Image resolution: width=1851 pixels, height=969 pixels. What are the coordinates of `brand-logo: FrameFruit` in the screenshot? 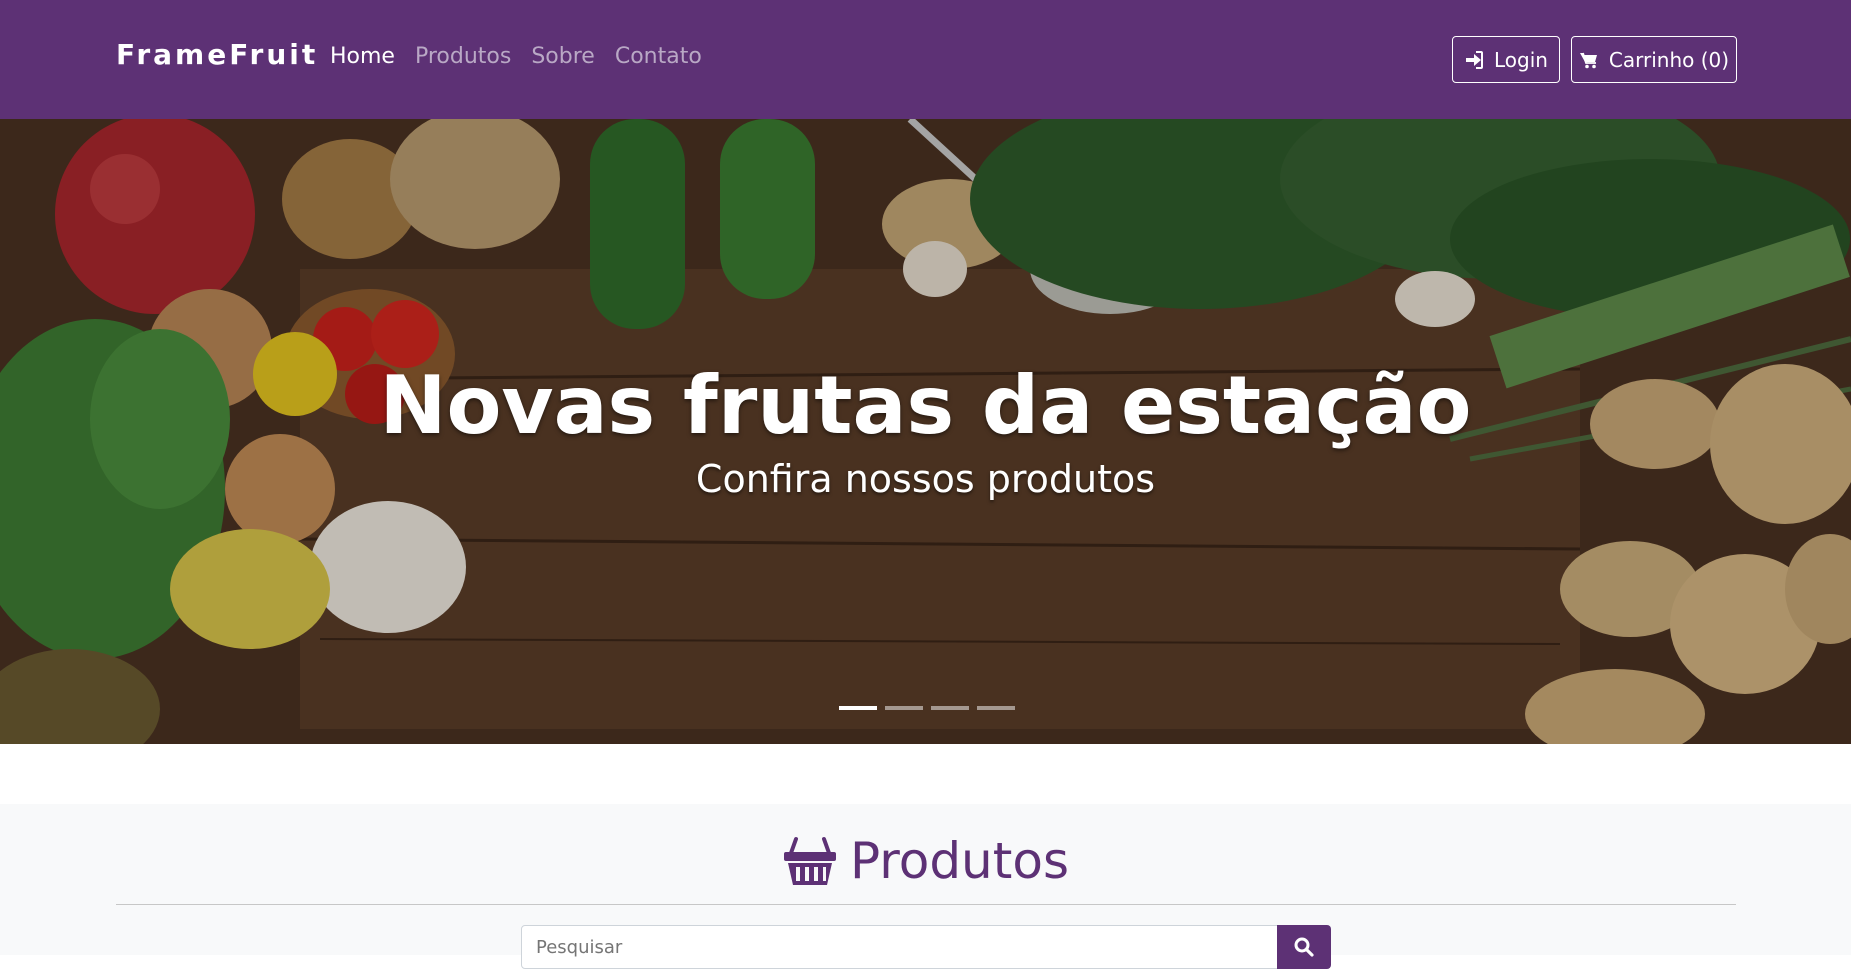 It's located at (217, 54).